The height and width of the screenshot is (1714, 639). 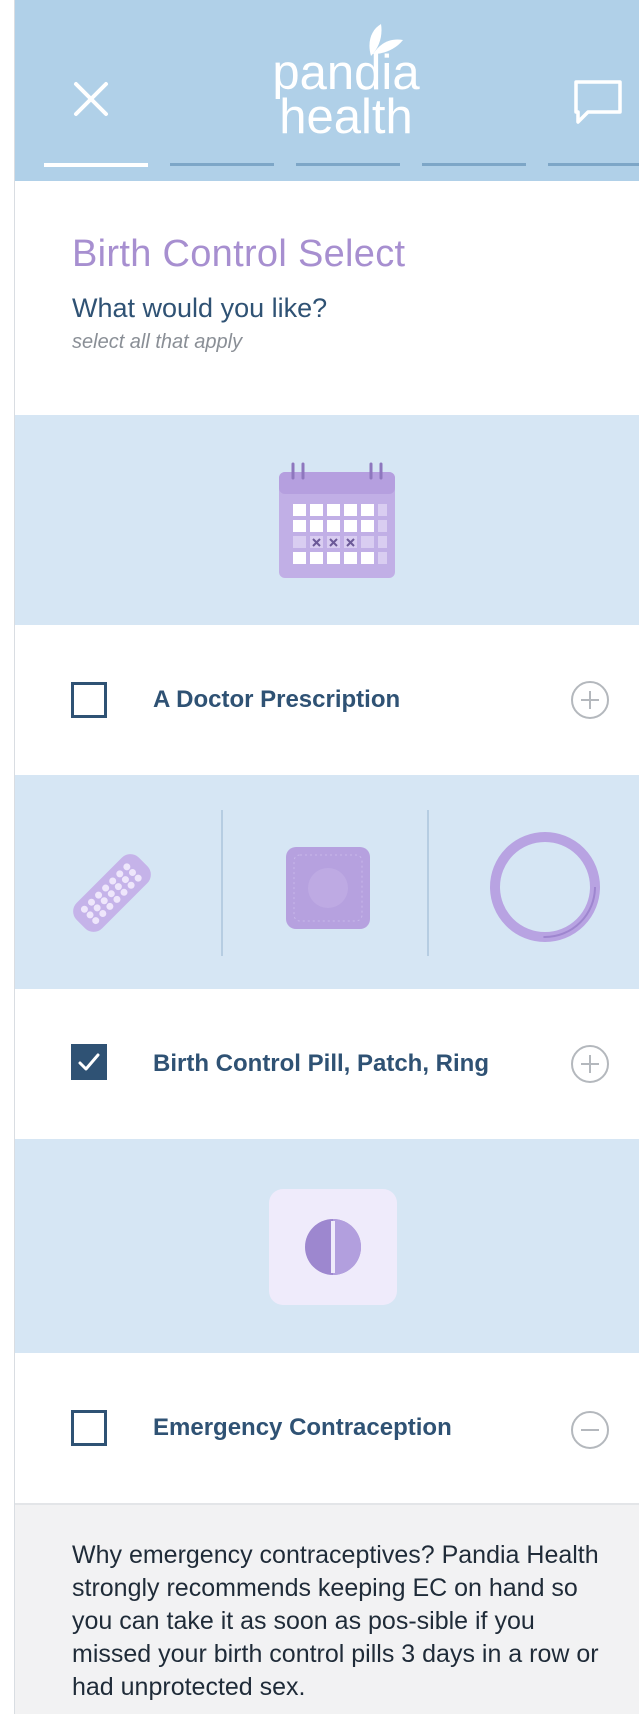 I want to click on tablet-card, so click(x=333, y=1247).